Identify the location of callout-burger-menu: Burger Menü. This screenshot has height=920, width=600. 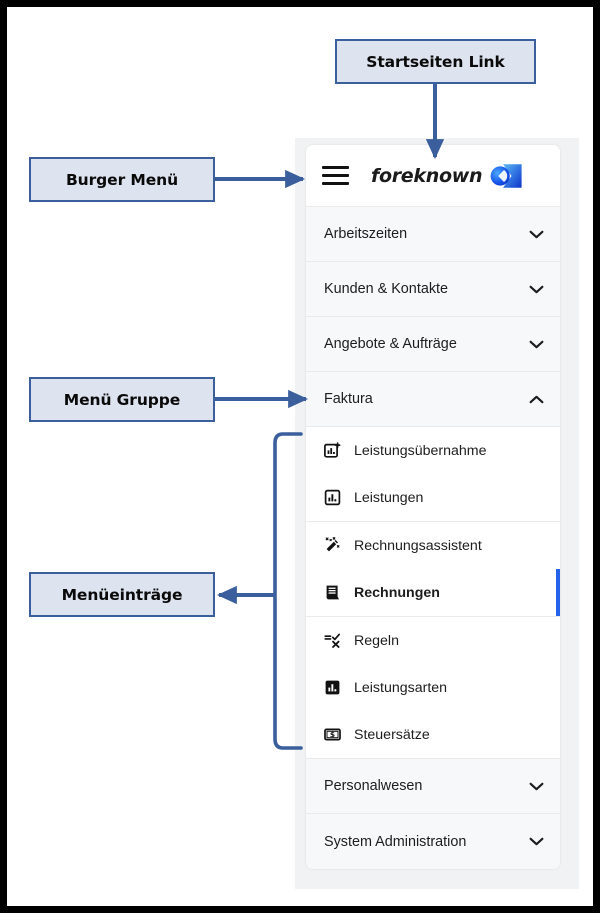
(122, 179).